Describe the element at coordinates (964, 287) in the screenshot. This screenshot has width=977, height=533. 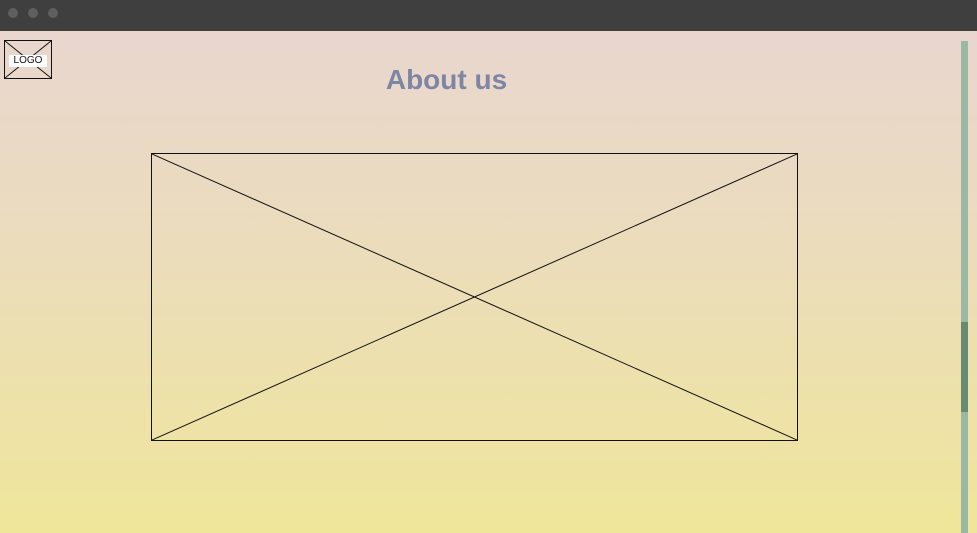
I see `vertical-scrollbar` at that location.